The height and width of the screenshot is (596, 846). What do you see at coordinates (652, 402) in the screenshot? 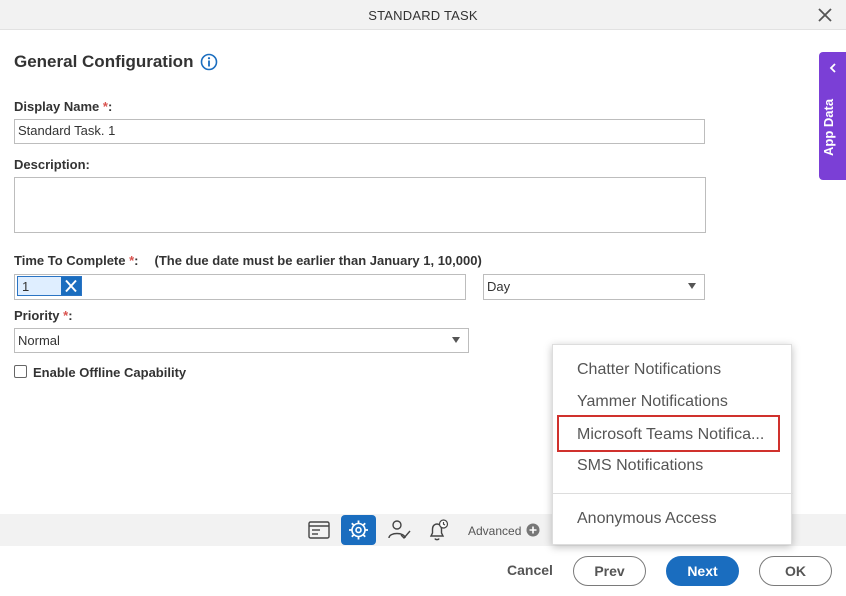
I see `menu-item-yammer-notifications: Yammer Notifications` at bounding box center [652, 402].